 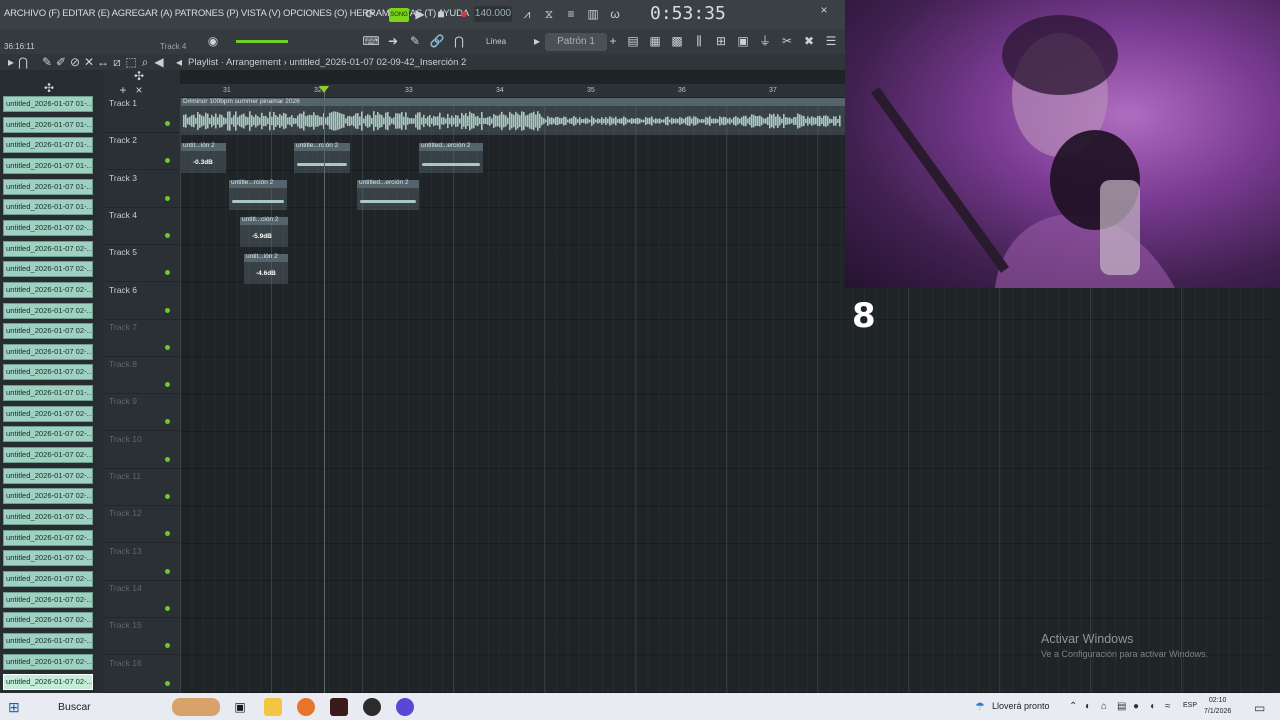 What do you see at coordinates (142, 562) in the screenshot?
I see `track-header: Track 13` at bounding box center [142, 562].